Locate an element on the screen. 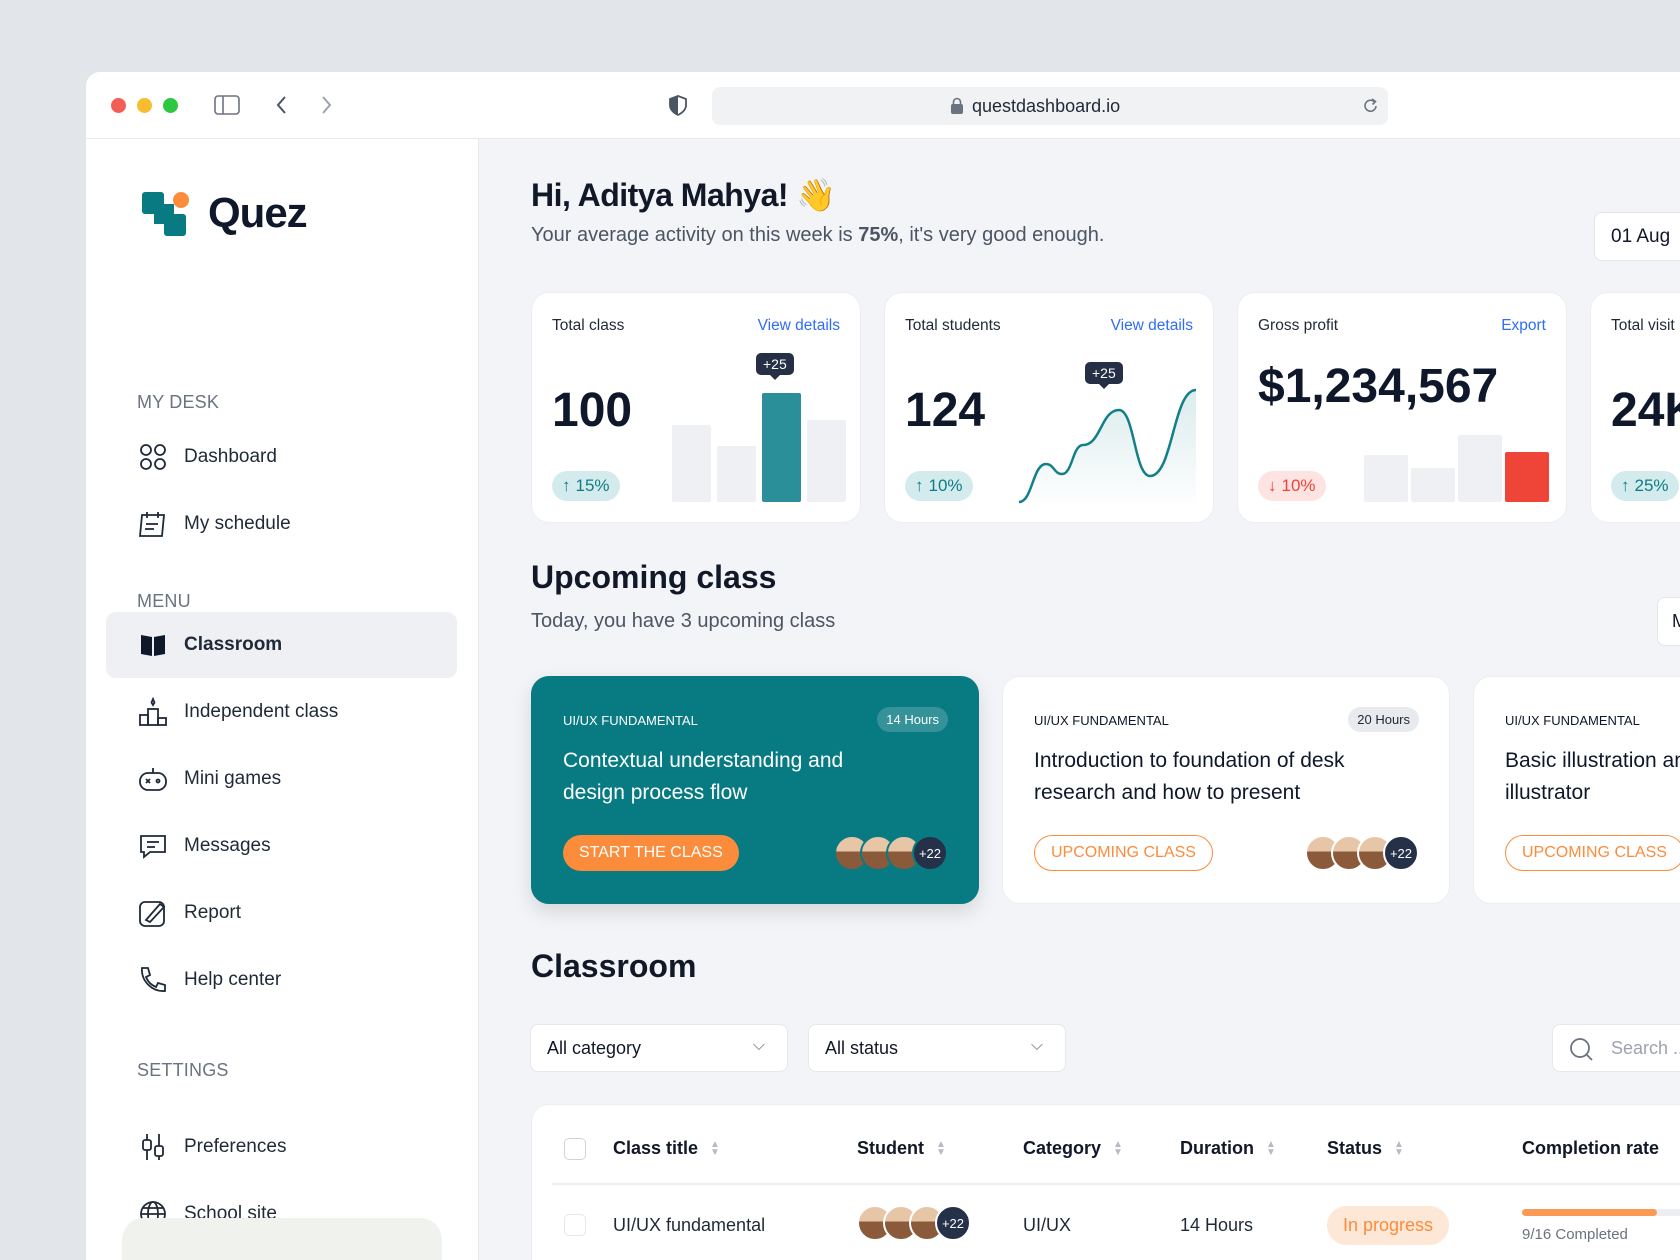 This screenshot has width=1680, height=1260. sidebar-item-label: Dashboard is located at coordinates (230, 456).